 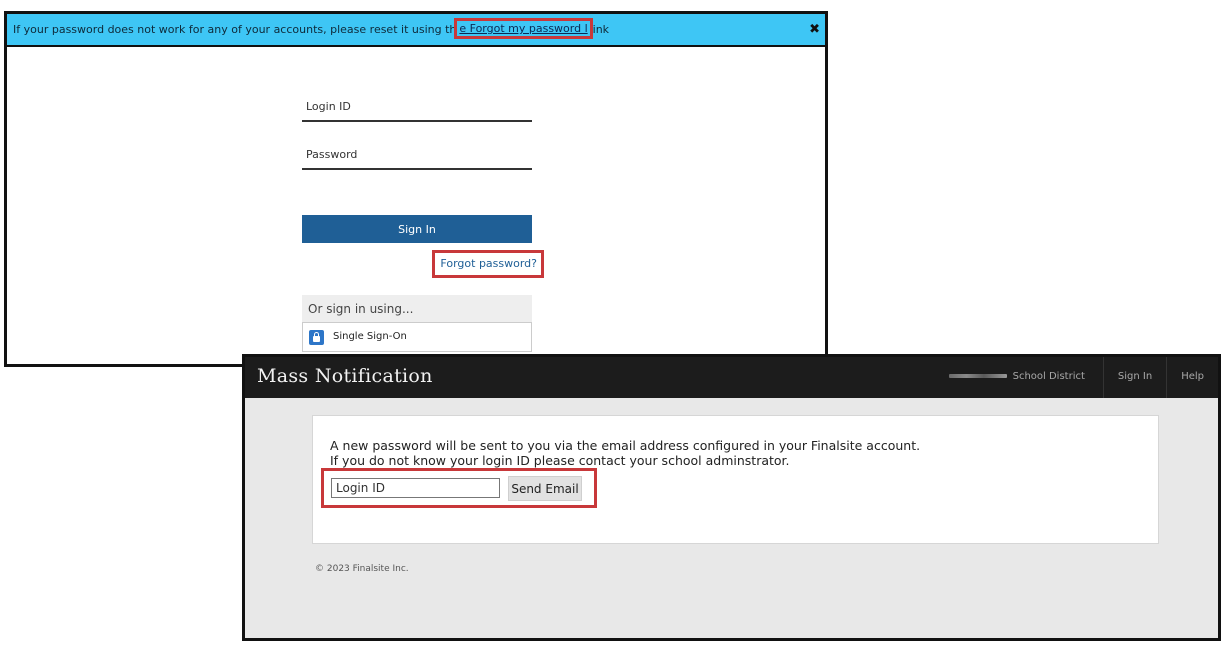 I want to click on nav-item-district: School District, so click(x=1018, y=377).